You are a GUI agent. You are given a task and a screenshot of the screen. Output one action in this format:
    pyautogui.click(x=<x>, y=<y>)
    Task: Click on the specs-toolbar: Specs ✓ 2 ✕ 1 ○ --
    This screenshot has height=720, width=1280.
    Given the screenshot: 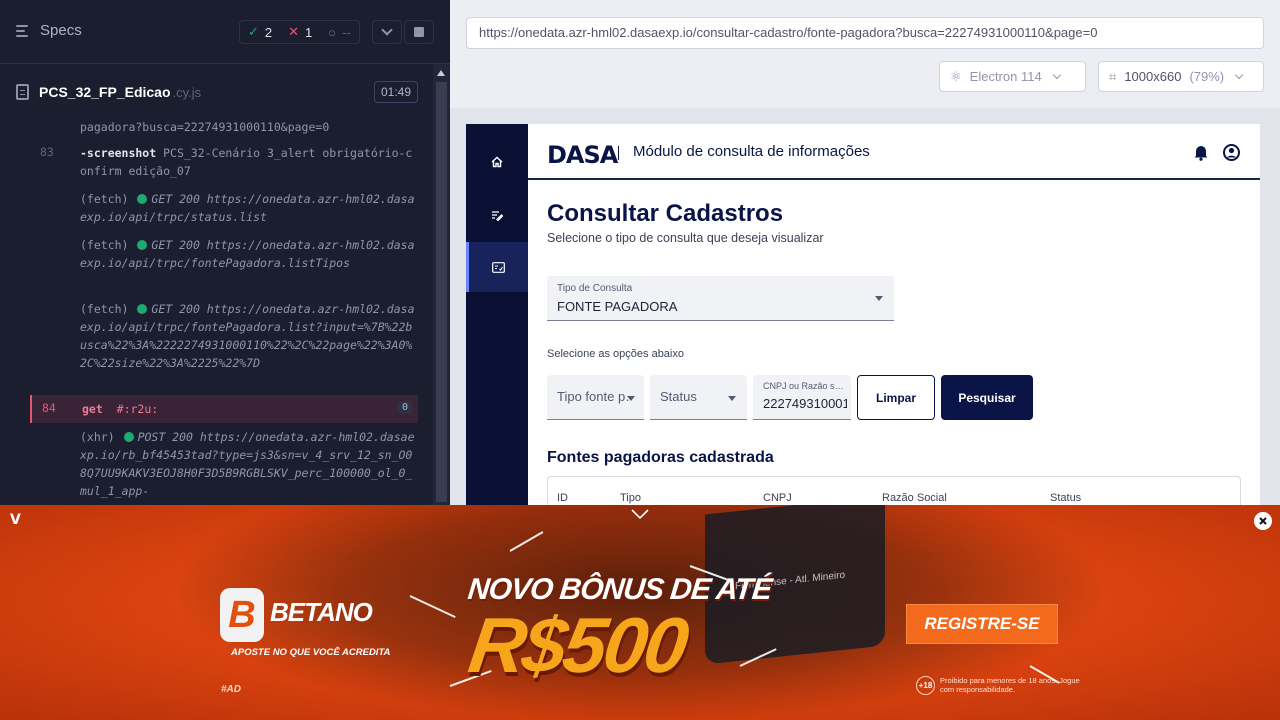 What is the action you would take?
    pyautogui.click(x=225, y=32)
    